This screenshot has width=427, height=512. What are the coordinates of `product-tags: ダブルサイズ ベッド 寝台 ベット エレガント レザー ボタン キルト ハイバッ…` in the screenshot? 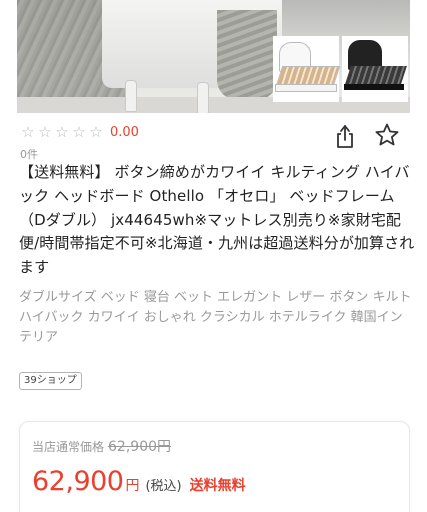 It's located at (215, 317).